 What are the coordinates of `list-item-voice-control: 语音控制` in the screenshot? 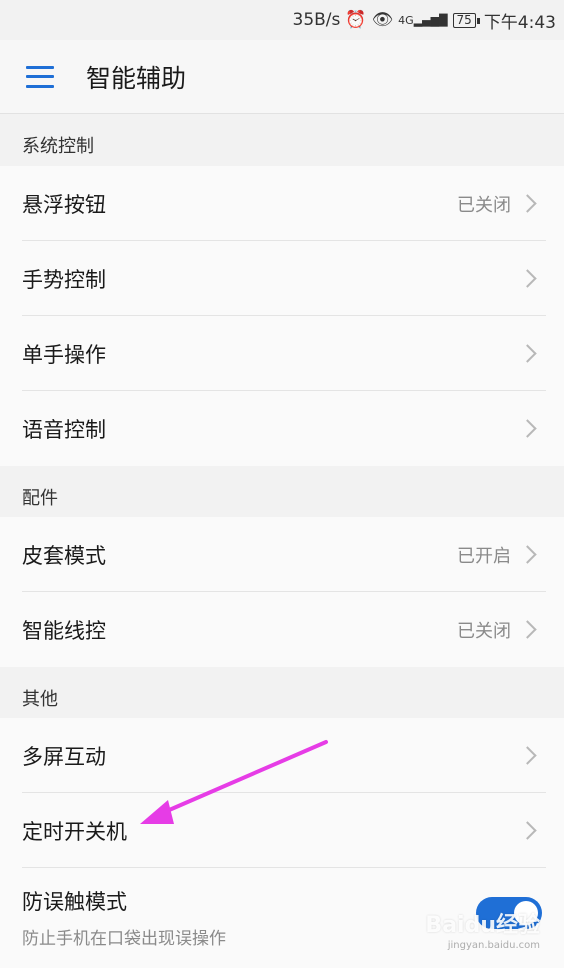 It's located at (282, 428).